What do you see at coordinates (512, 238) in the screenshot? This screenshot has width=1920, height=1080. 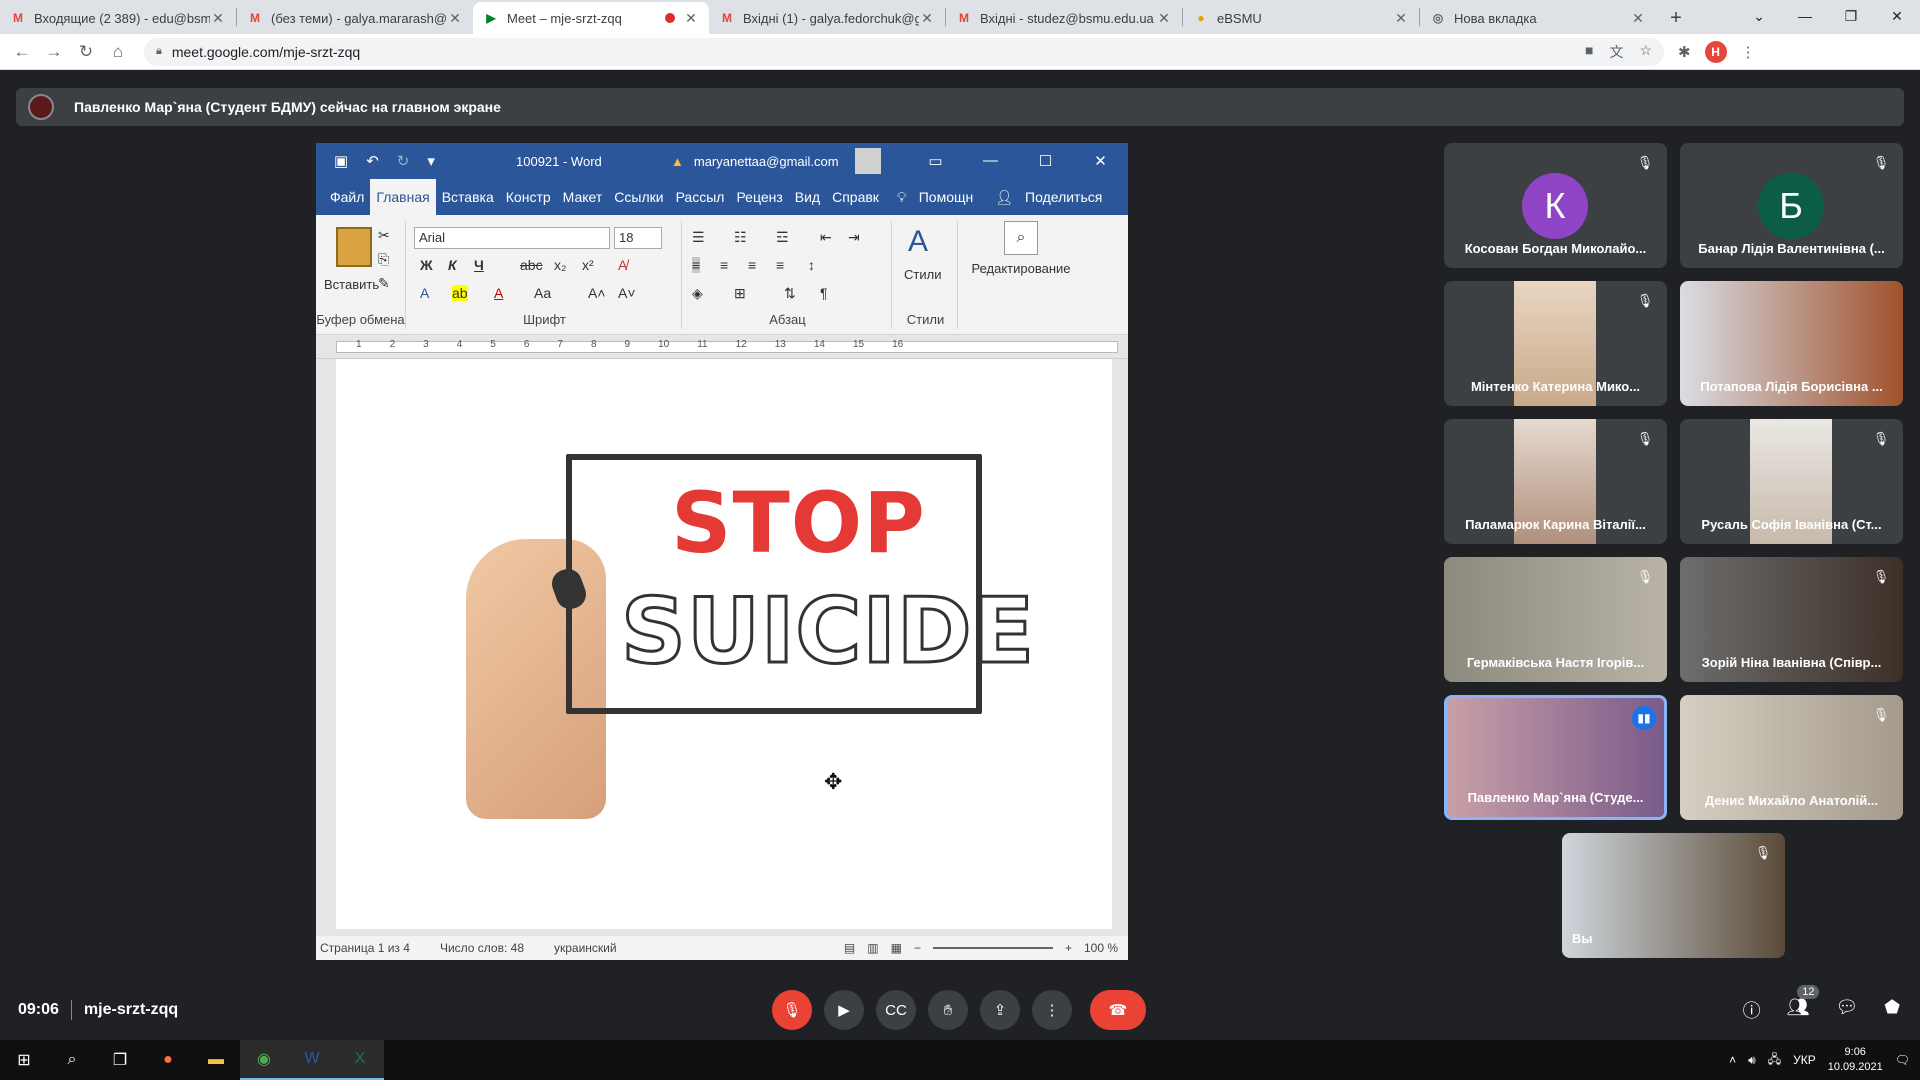 I see `font-name-select: Arial` at bounding box center [512, 238].